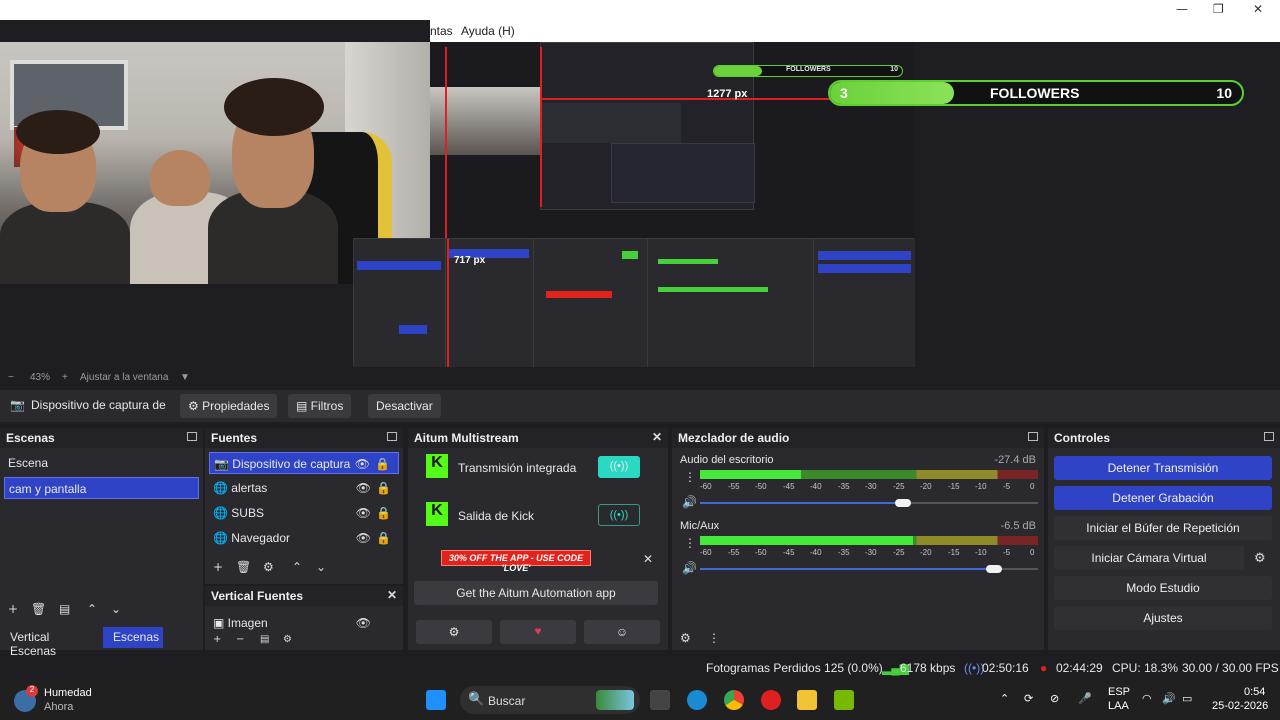 This screenshot has width=1280, height=720. Describe the element at coordinates (11, 377) in the screenshot. I see `zoom-out-button: −` at that location.